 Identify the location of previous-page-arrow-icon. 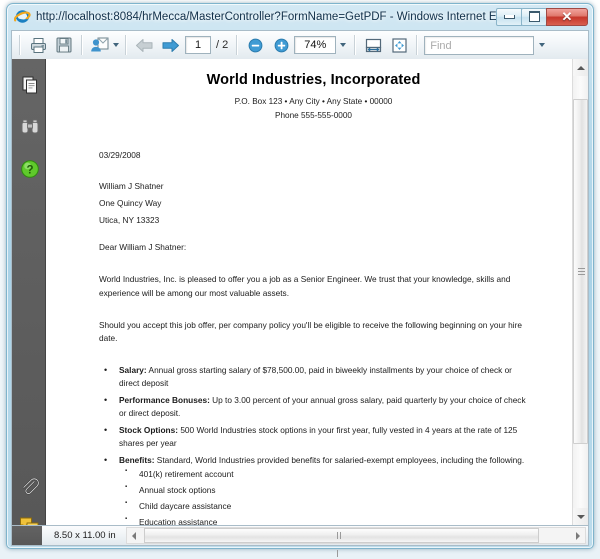
(143, 45).